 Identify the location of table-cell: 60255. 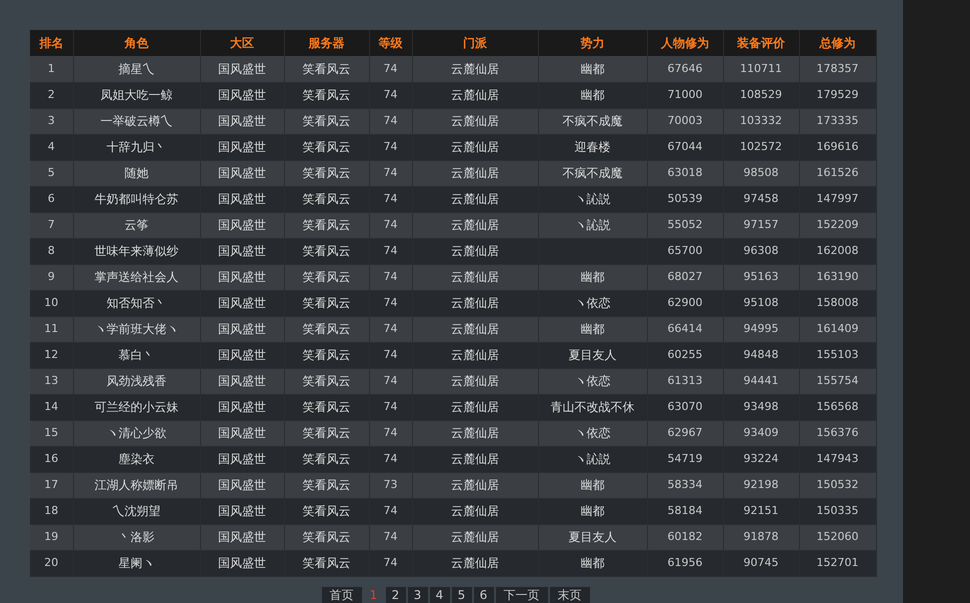
(685, 355).